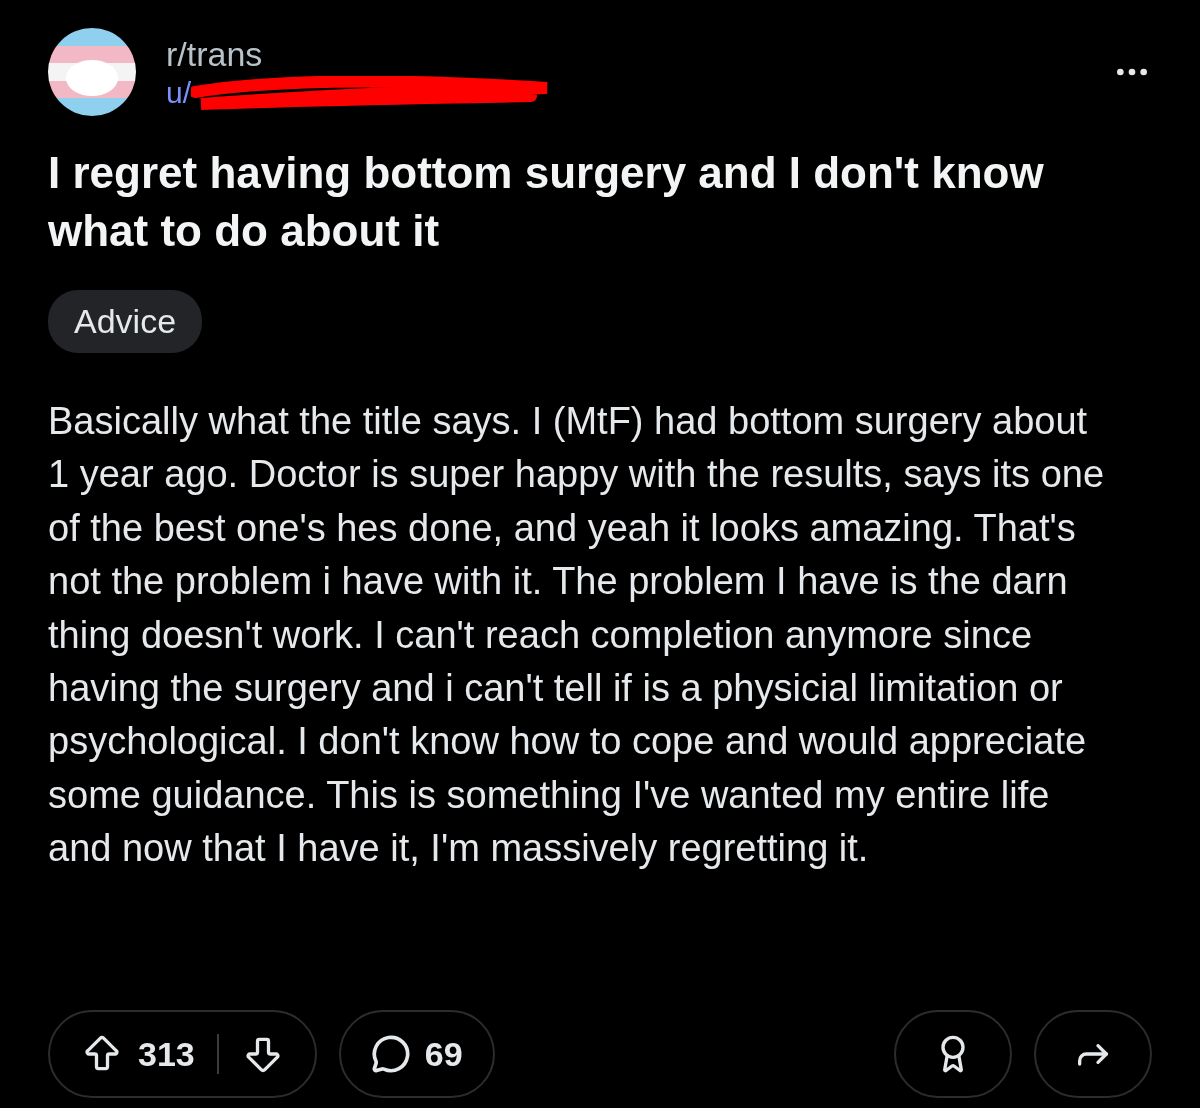  Describe the element at coordinates (125, 321) in the screenshot. I see `flair-tag: Advice` at that location.